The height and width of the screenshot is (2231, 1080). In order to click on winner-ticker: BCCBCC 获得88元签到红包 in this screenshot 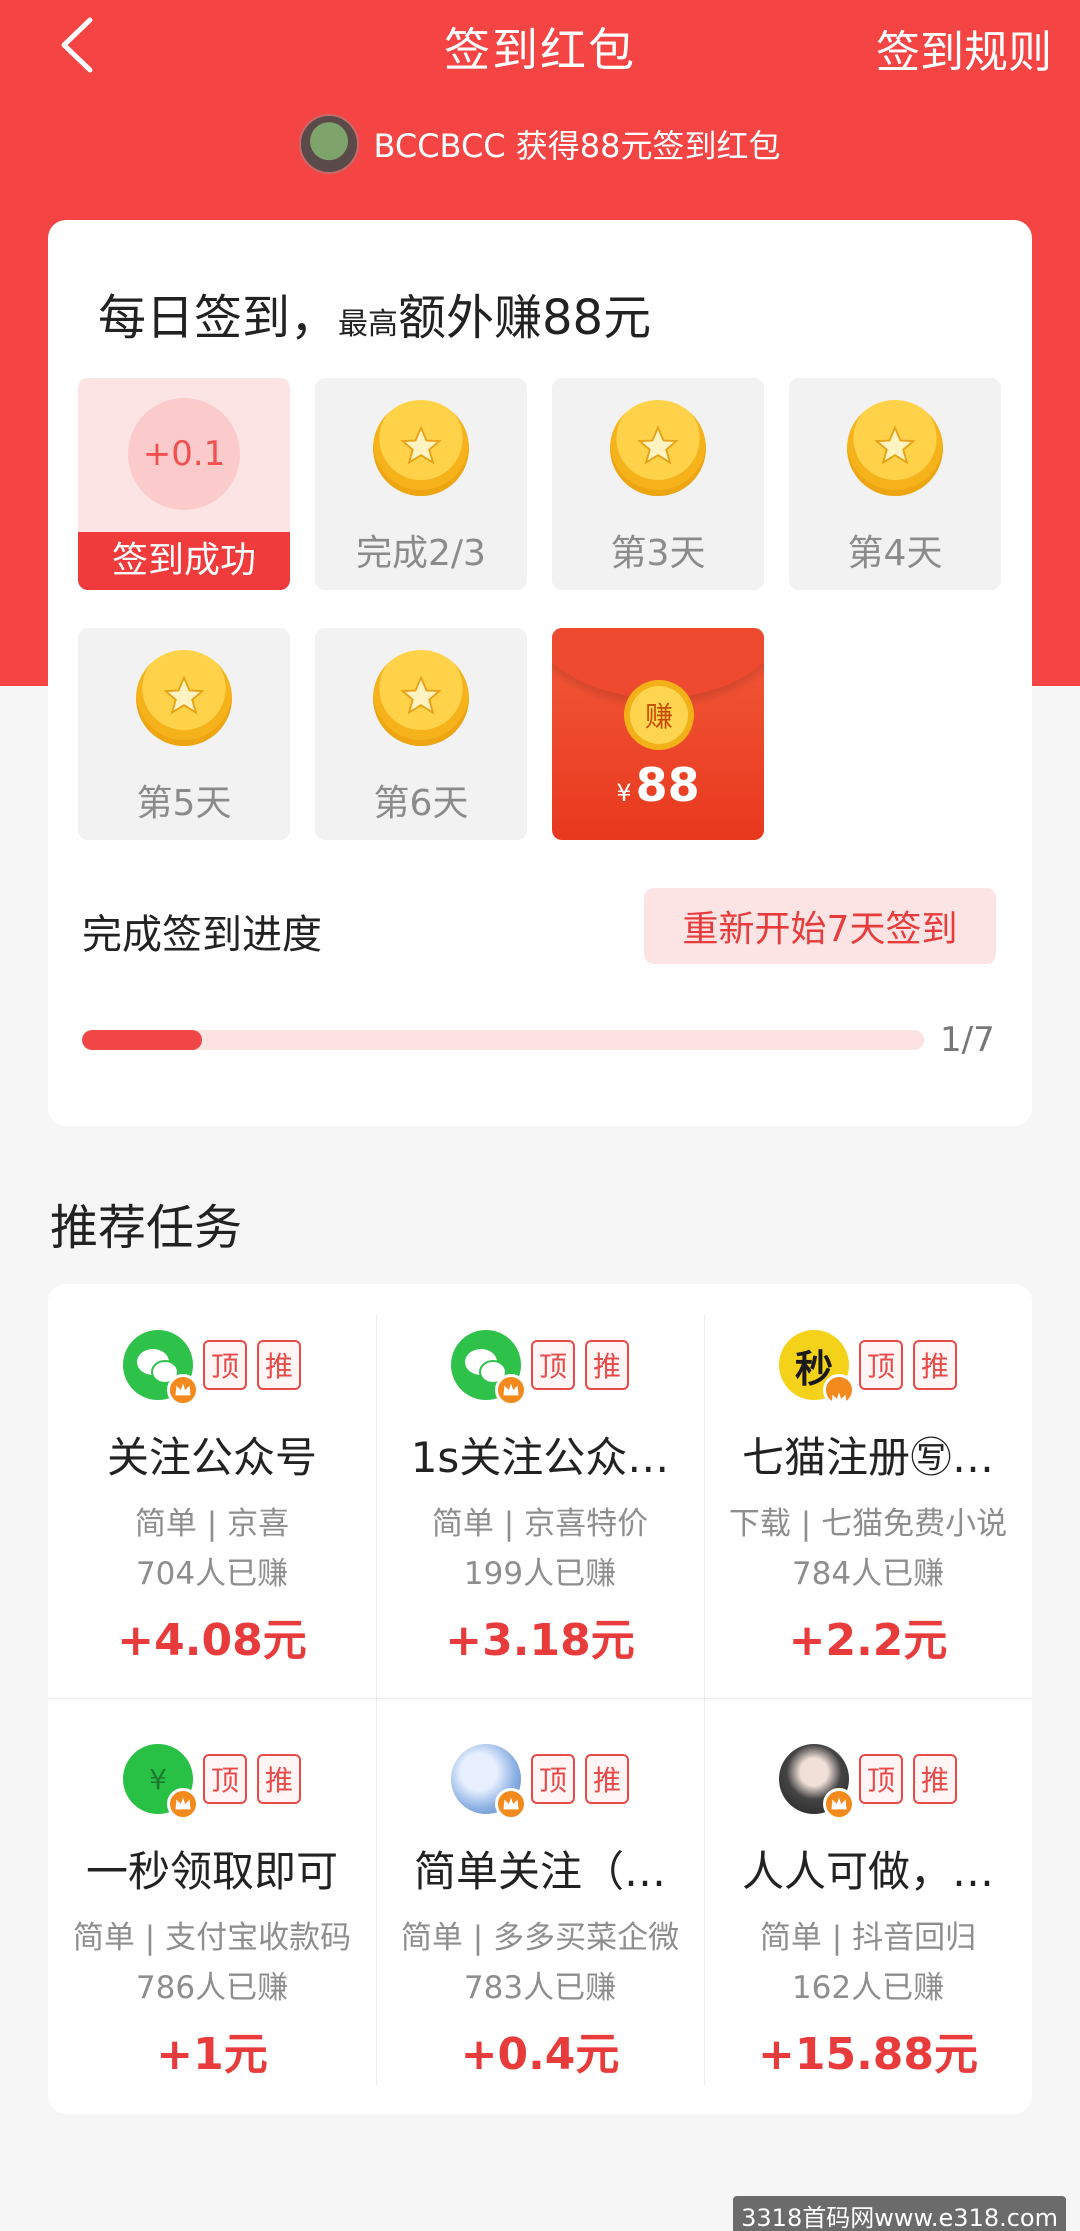, I will do `click(540, 144)`.